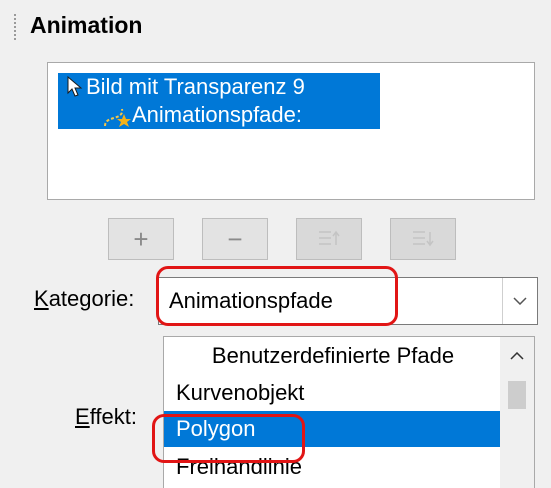 This screenshot has width=551, height=488. I want to click on move-up-button, so click(329, 239).